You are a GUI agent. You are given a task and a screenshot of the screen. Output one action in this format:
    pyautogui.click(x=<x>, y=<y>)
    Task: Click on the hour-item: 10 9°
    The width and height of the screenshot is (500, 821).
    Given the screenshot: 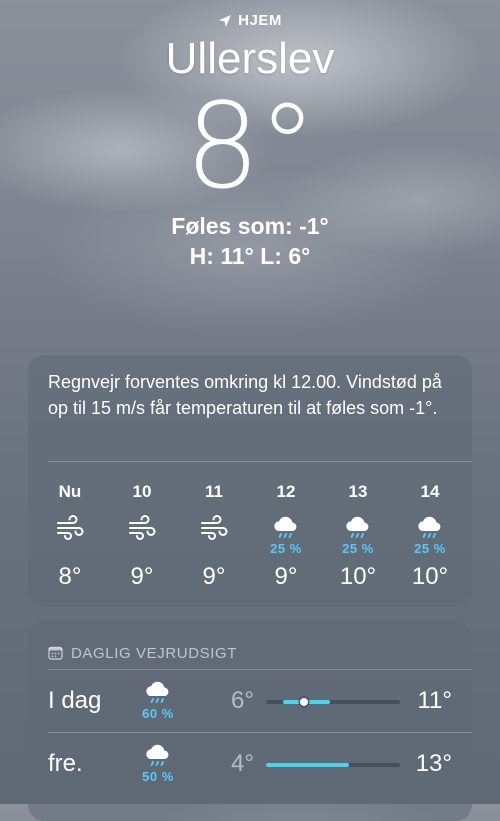 What is the action you would take?
    pyautogui.click(x=142, y=532)
    